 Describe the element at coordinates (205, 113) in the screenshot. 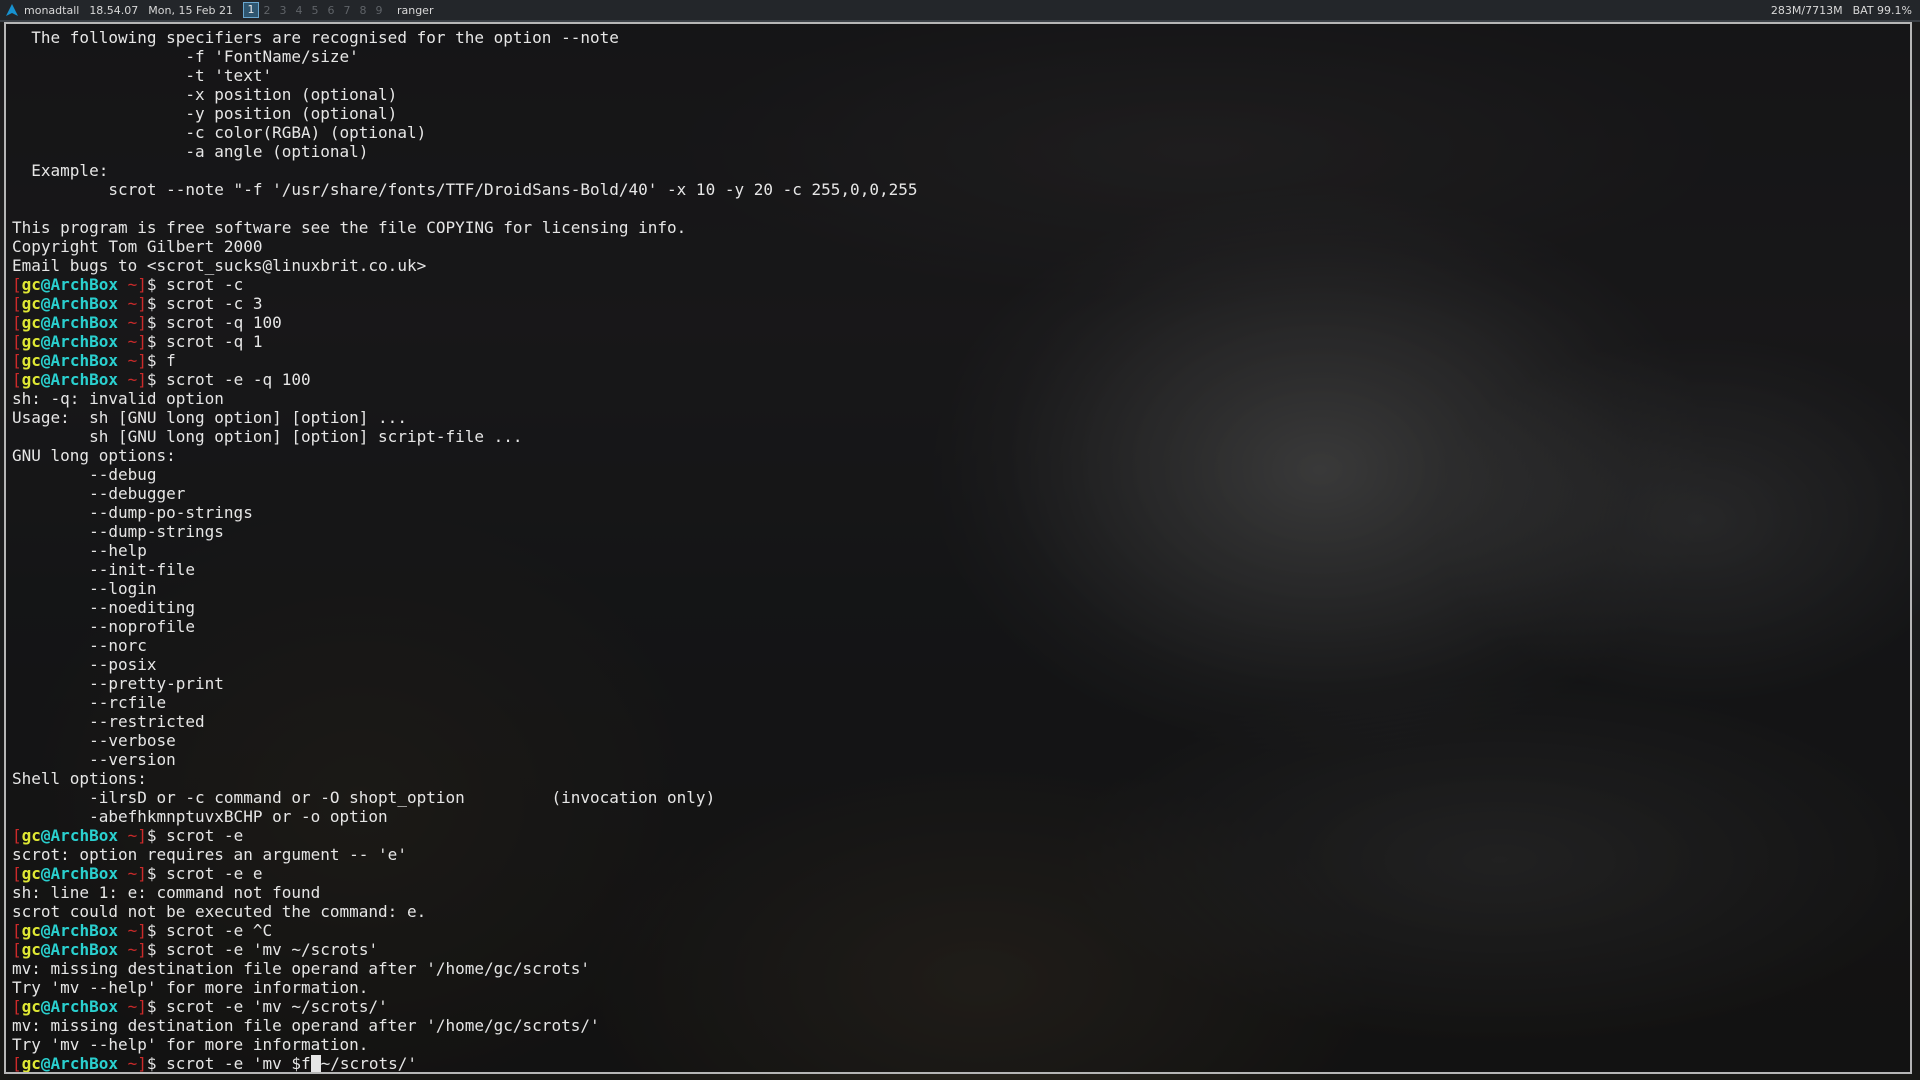

I see `terminal-output-line: -y position (optional)` at that location.